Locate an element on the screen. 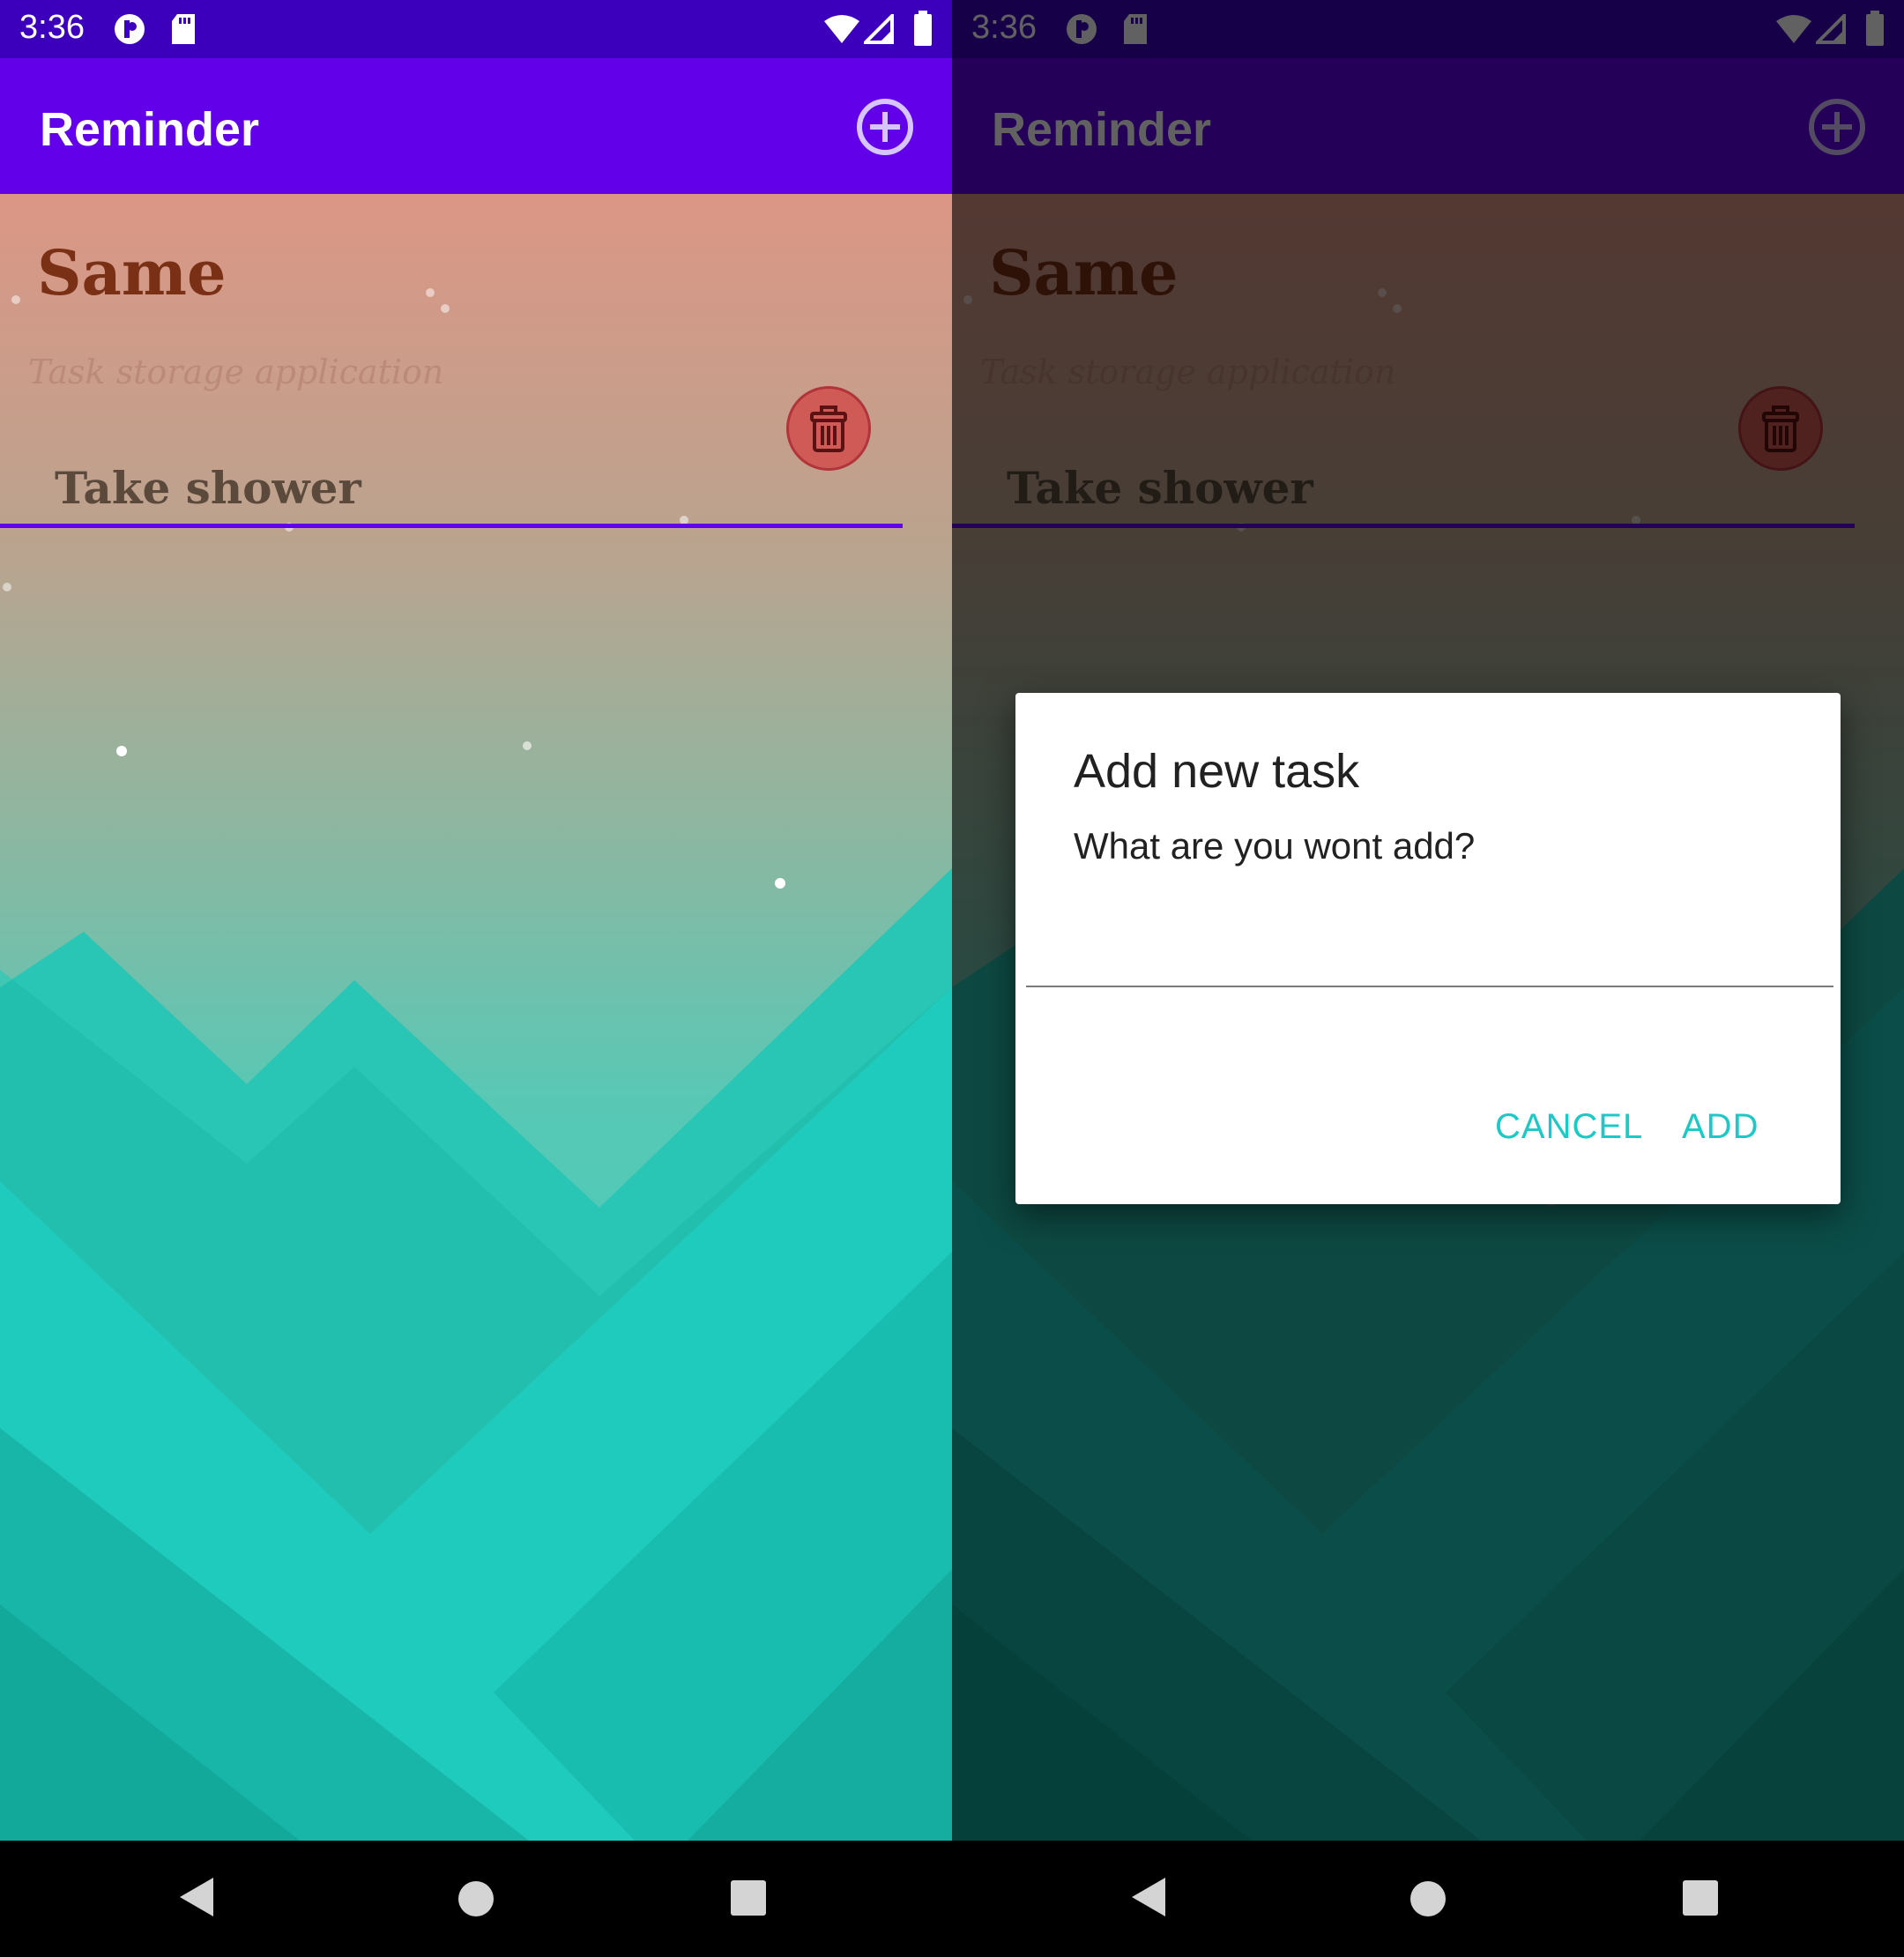  notification-icon is located at coordinates (130, 29).